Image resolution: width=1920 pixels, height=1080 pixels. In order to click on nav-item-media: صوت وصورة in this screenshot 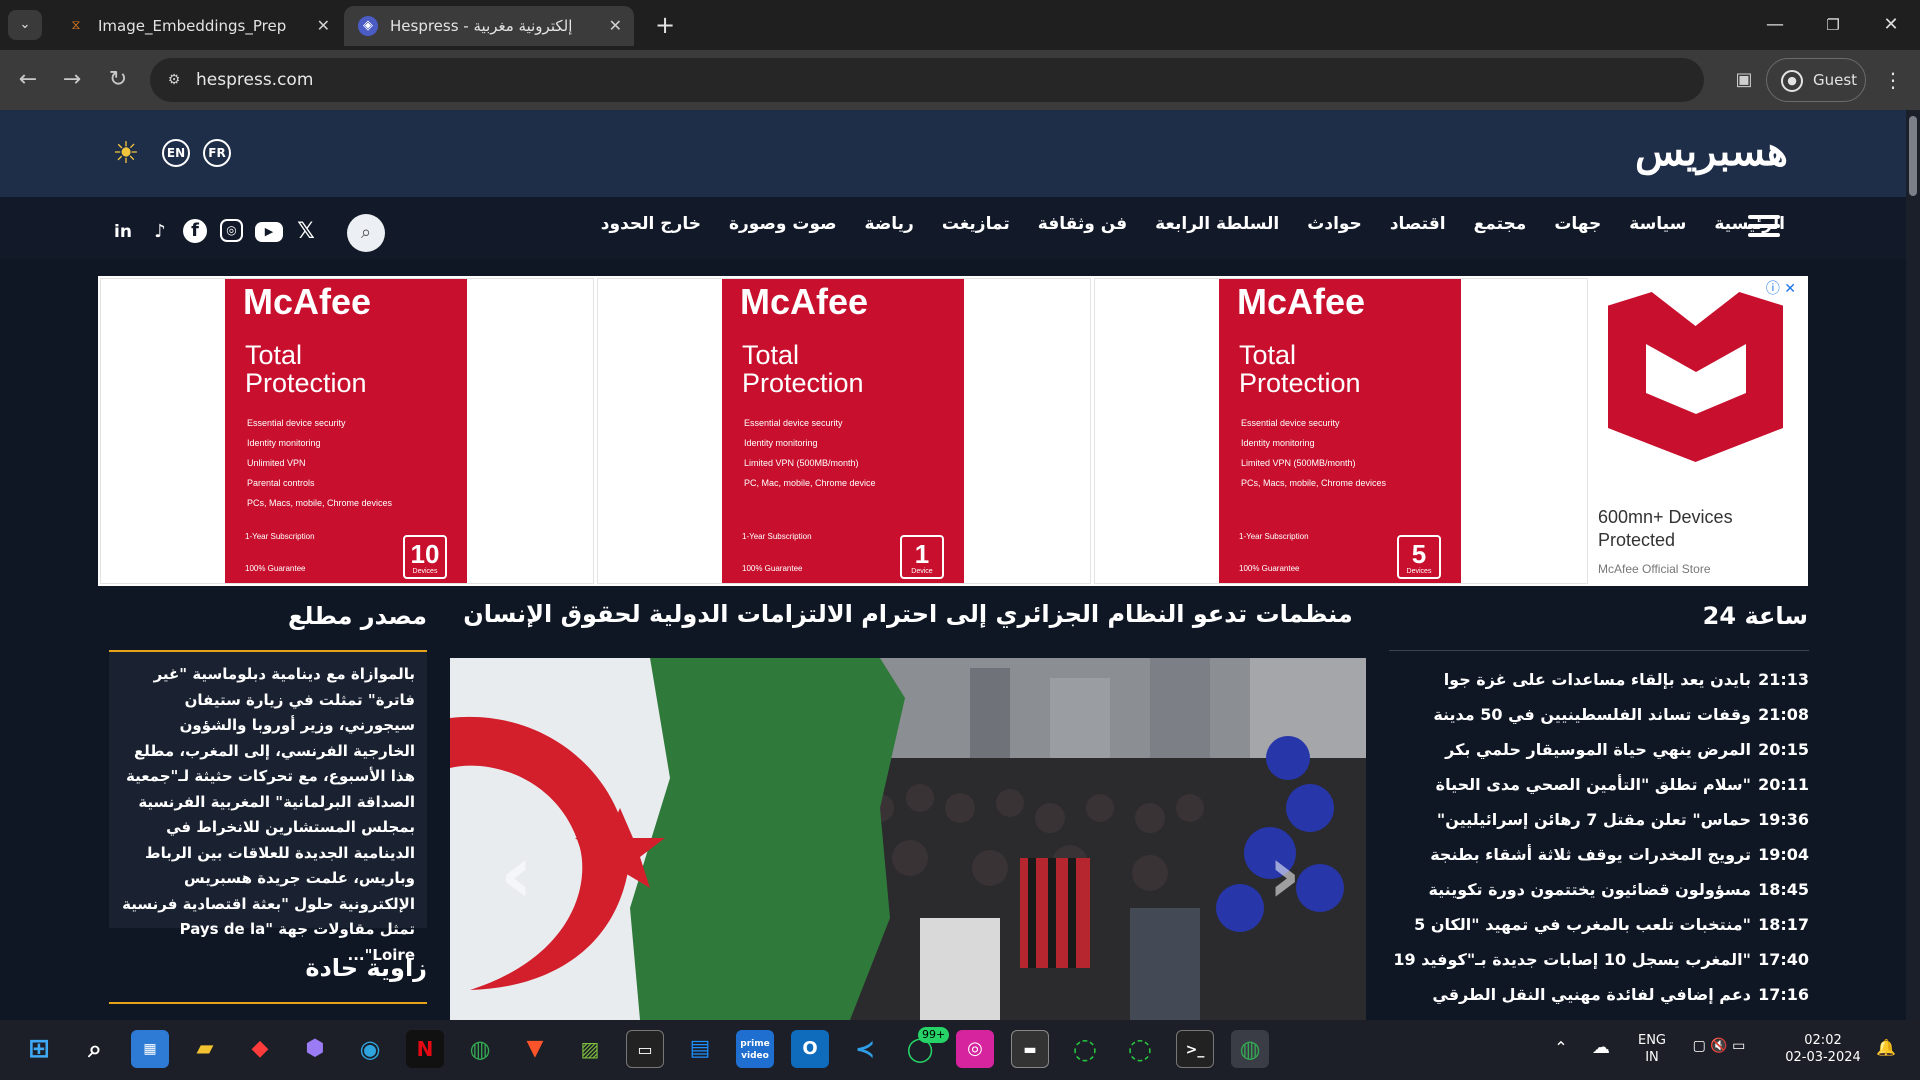, I will do `click(783, 224)`.